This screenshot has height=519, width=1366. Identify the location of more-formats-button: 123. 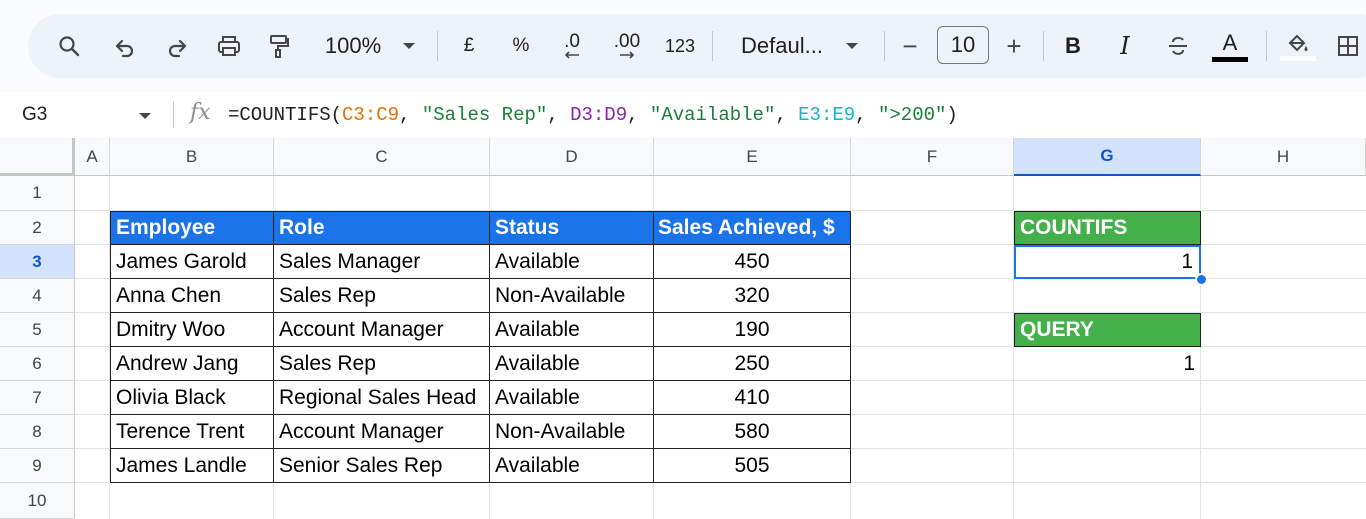
(680, 46).